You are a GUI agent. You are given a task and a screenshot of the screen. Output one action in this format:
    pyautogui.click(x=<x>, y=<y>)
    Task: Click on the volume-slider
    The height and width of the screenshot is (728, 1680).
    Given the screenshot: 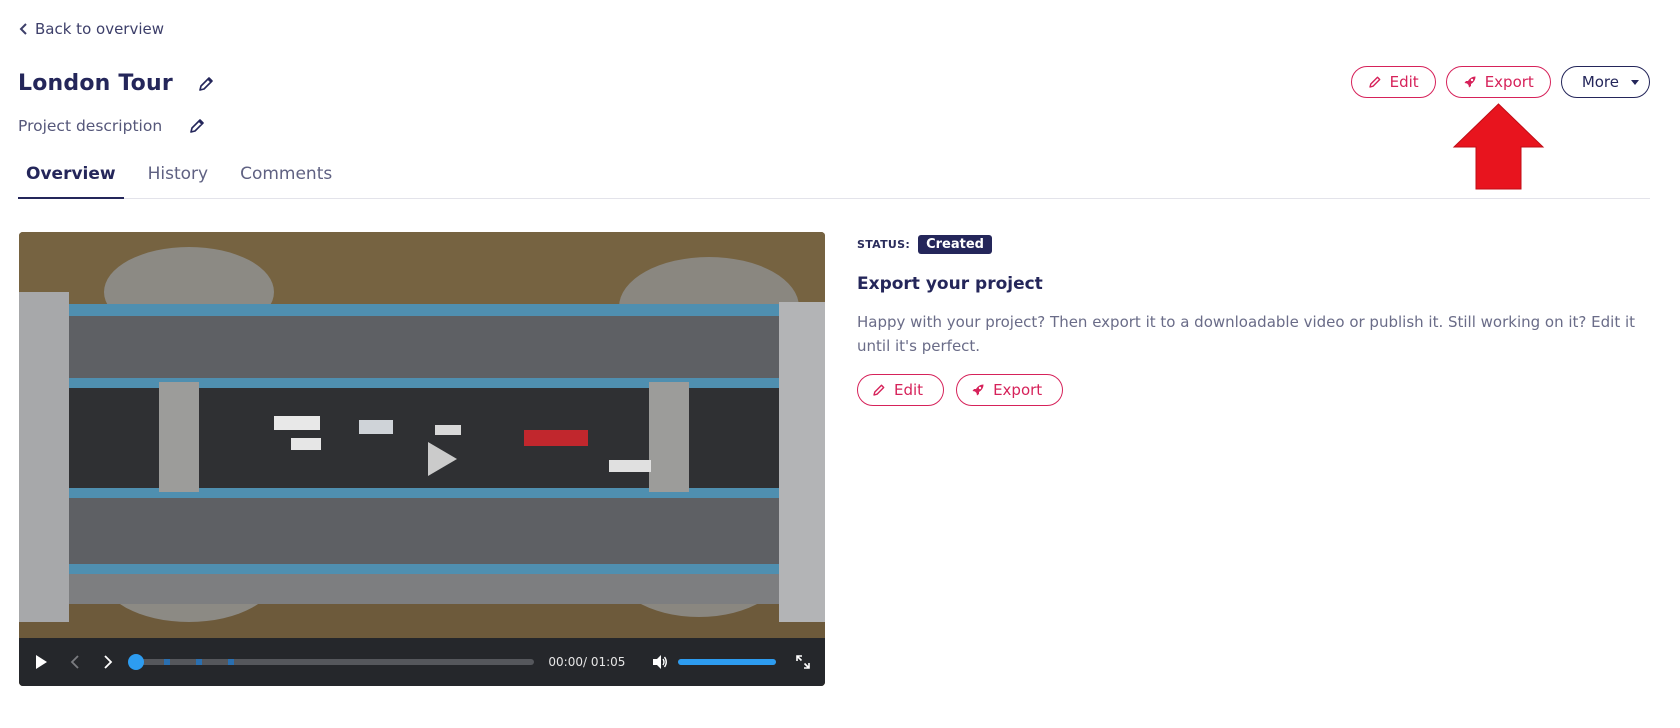 What is the action you would take?
    pyautogui.click(x=727, y=662)
    